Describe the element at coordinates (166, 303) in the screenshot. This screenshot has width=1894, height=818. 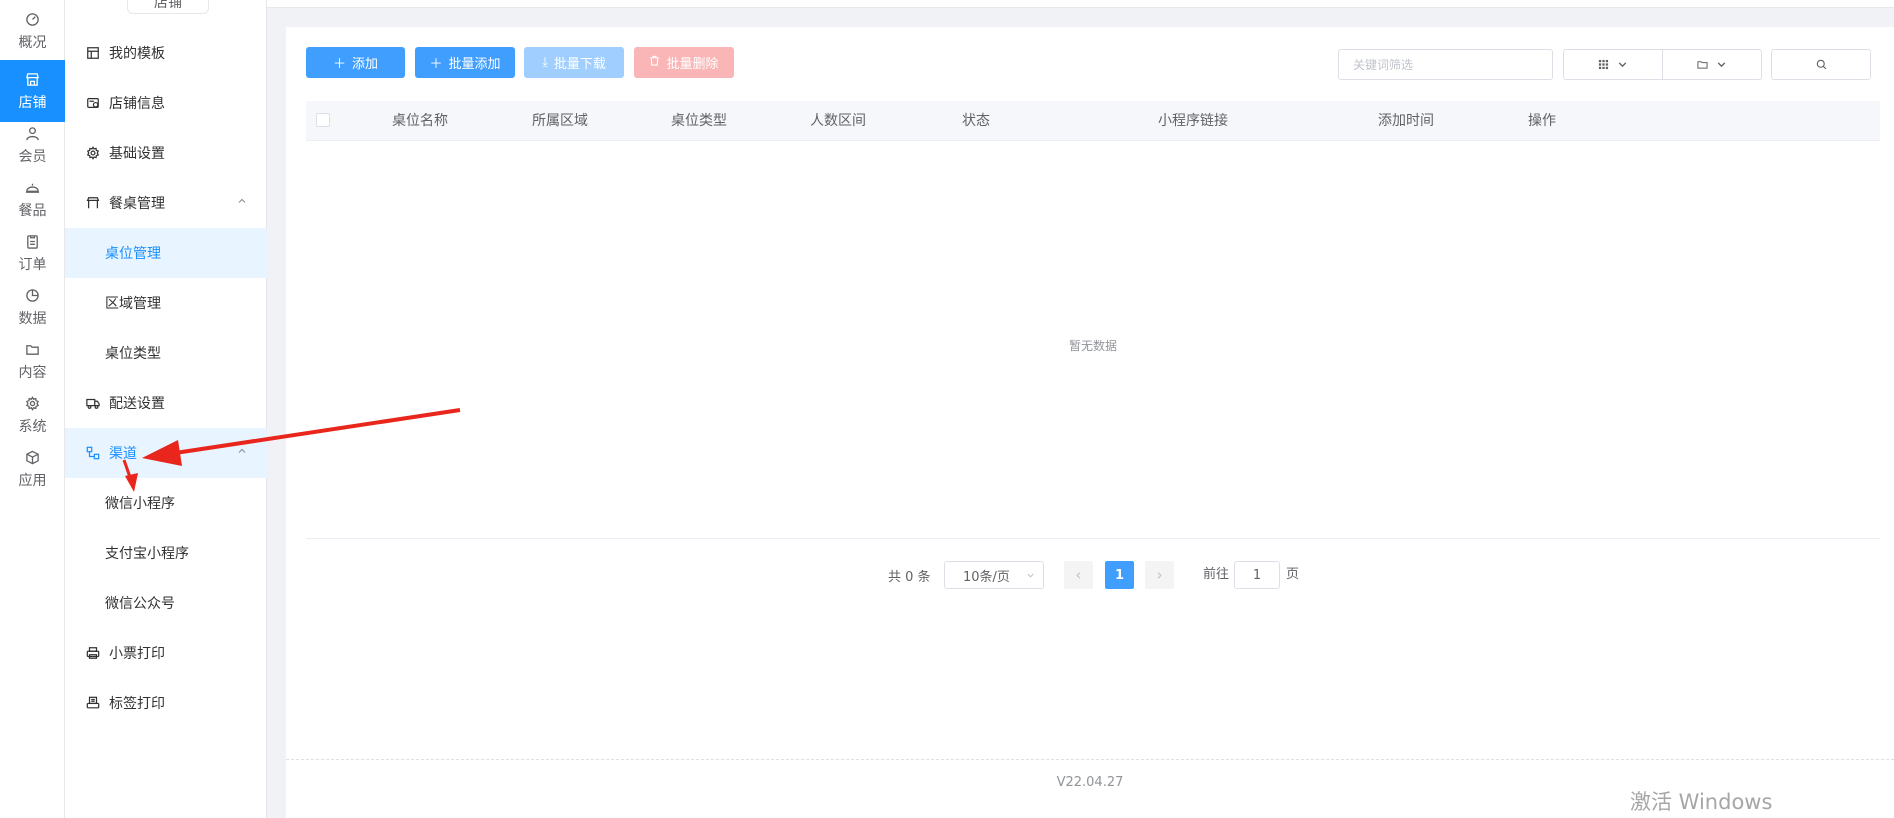
I see `sidebar-item-area-management: 区域管理` at that location.